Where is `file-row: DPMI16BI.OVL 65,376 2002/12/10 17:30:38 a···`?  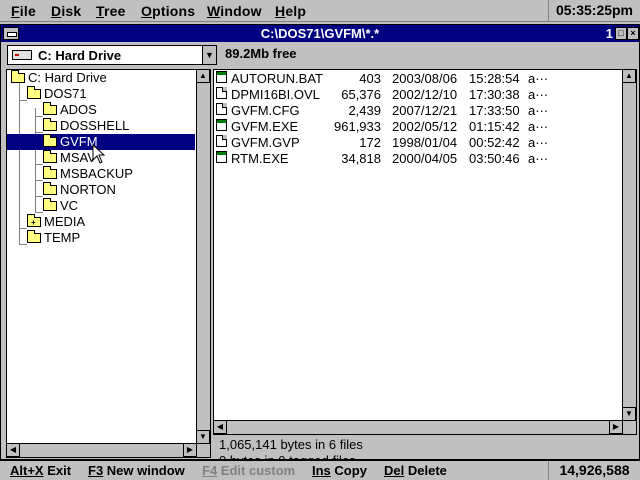
file-row: DPMI16BI.OVL 65,376 2002/12/10 17:30:38 a··· is located at coordinates (416, 95).